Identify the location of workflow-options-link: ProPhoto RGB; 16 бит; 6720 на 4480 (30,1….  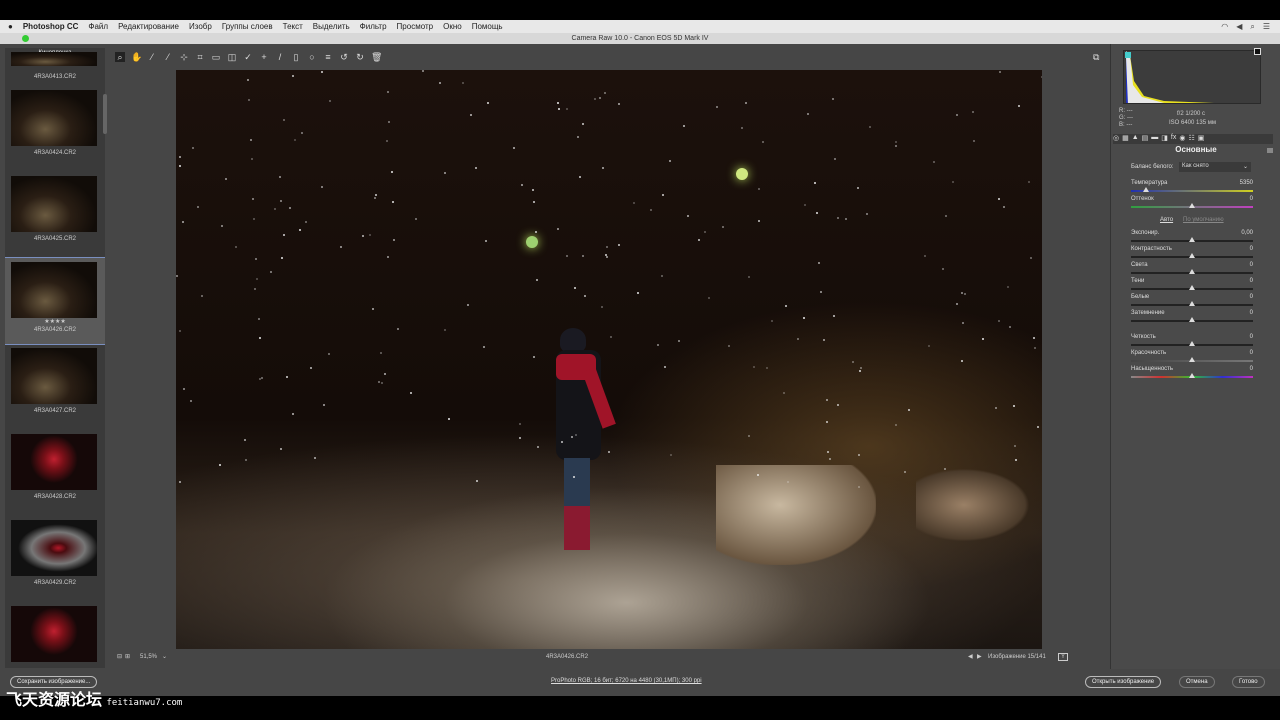
(626, 681).